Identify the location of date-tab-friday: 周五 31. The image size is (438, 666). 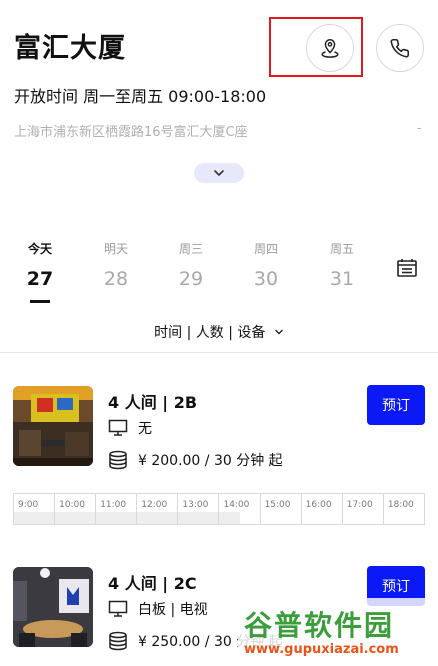
(342, 265).